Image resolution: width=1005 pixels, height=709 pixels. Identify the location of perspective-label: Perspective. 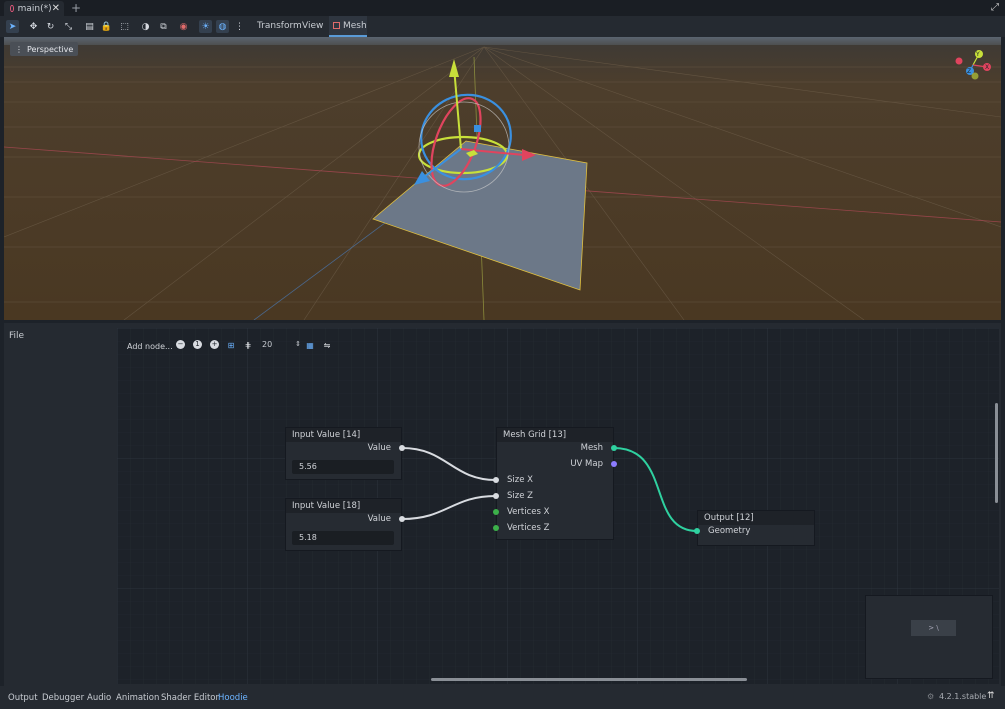
(50, 49).